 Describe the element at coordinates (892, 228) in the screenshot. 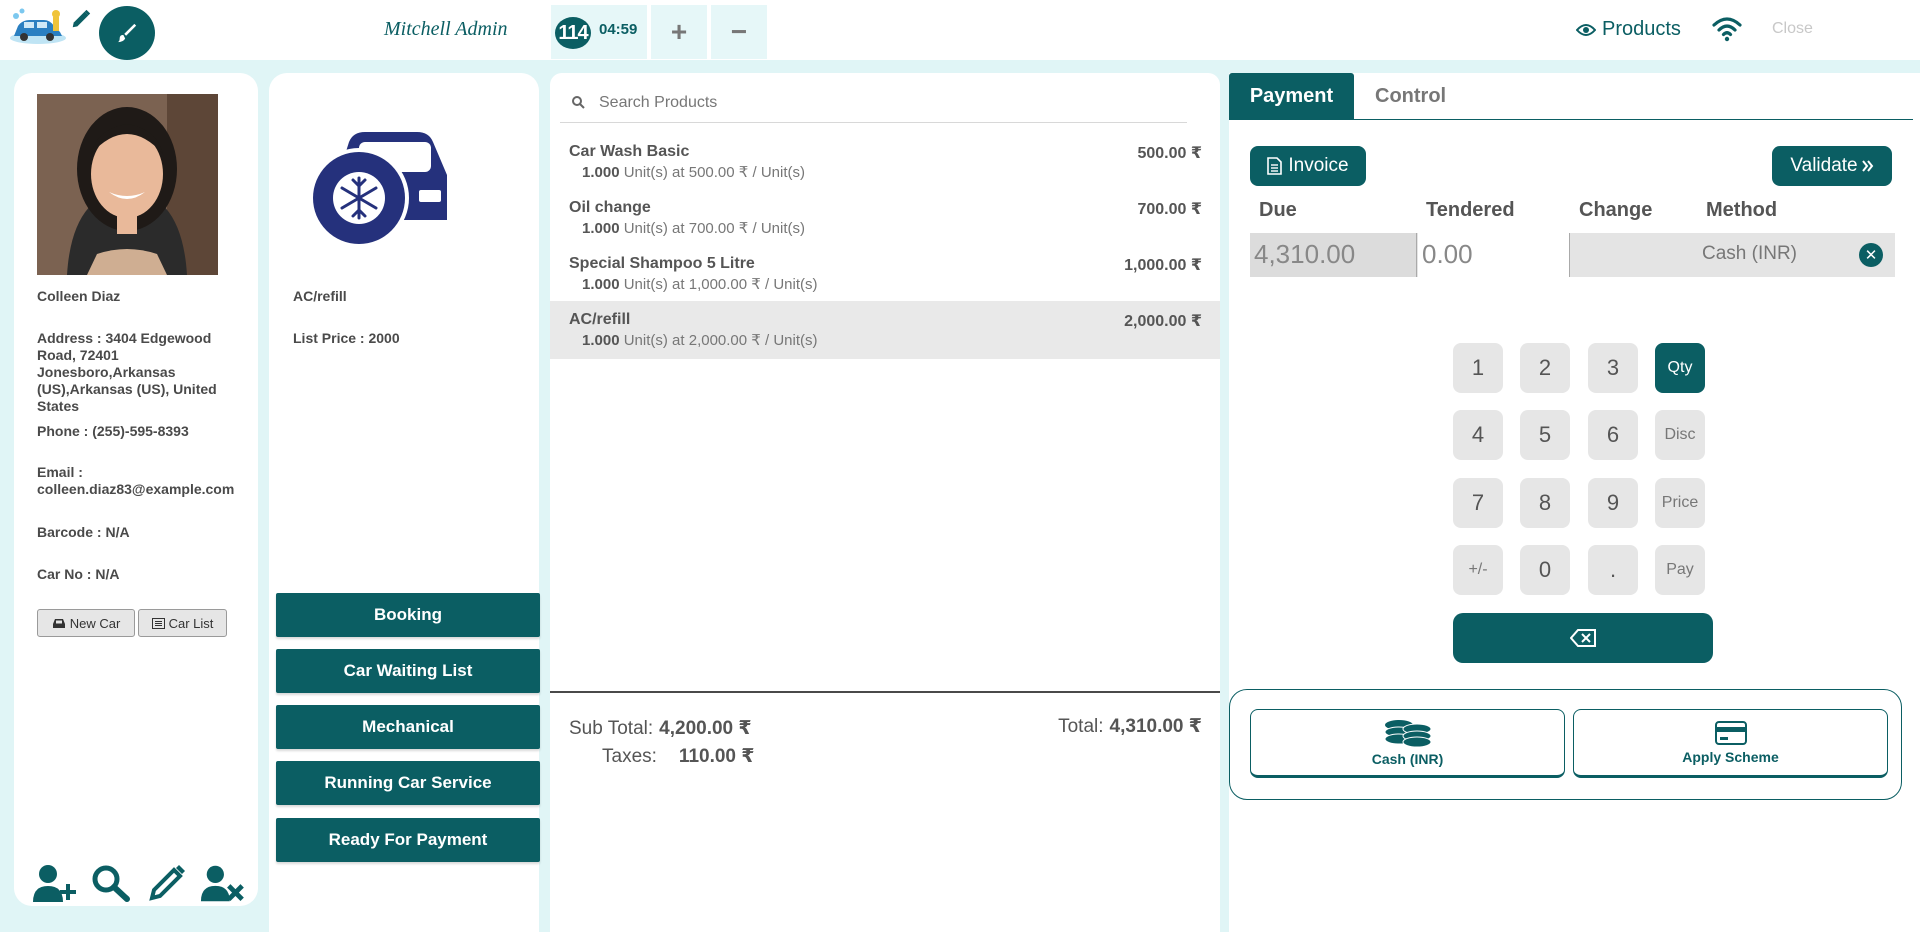

I see `orderline-detail: 1.000 Unit(s) at 700.00 ₹ / Unit(s)` at that location.